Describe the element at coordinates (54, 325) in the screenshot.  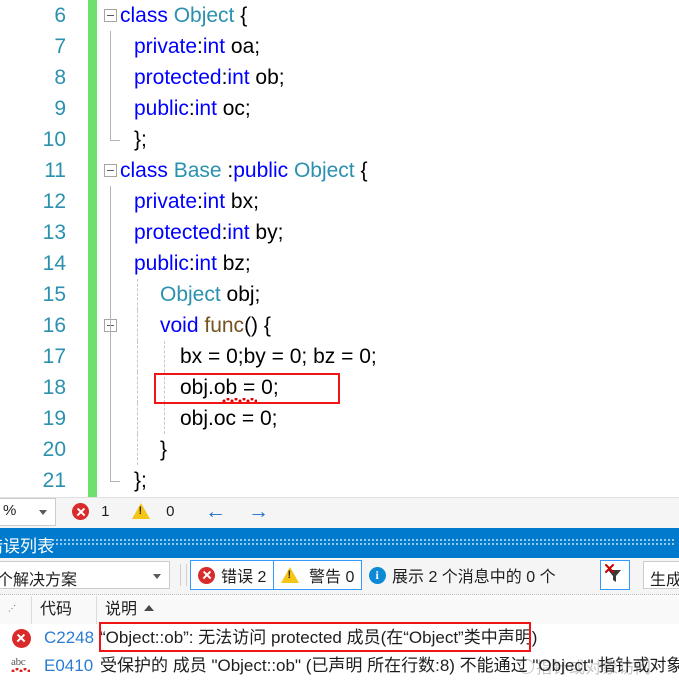
I see `line-number: 16` at that location.